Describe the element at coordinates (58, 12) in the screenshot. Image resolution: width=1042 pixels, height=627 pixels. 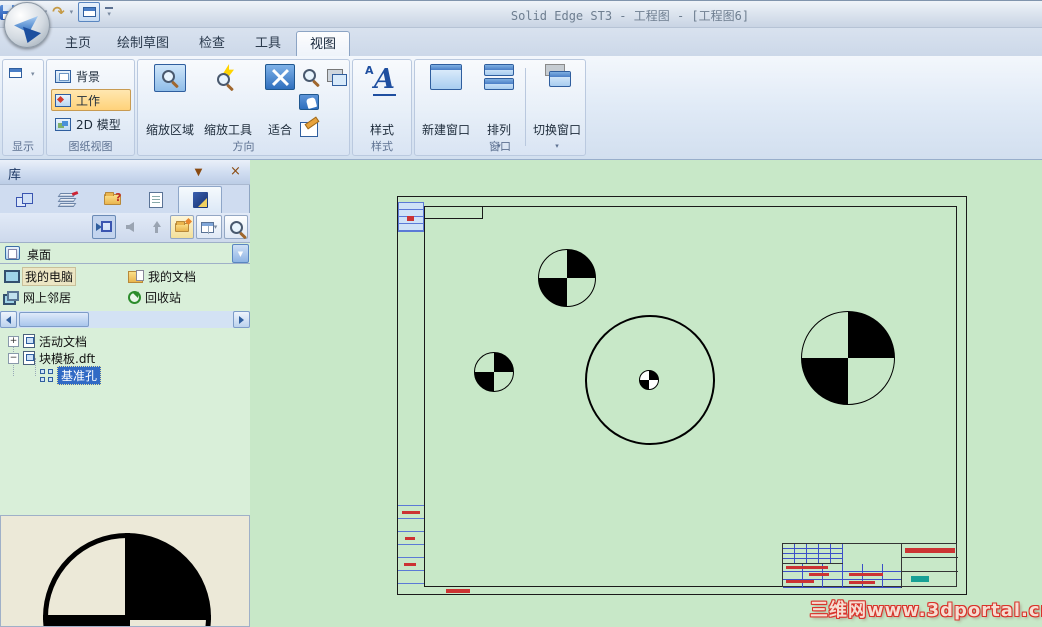
I see `redo-icon: ↷` at that location.